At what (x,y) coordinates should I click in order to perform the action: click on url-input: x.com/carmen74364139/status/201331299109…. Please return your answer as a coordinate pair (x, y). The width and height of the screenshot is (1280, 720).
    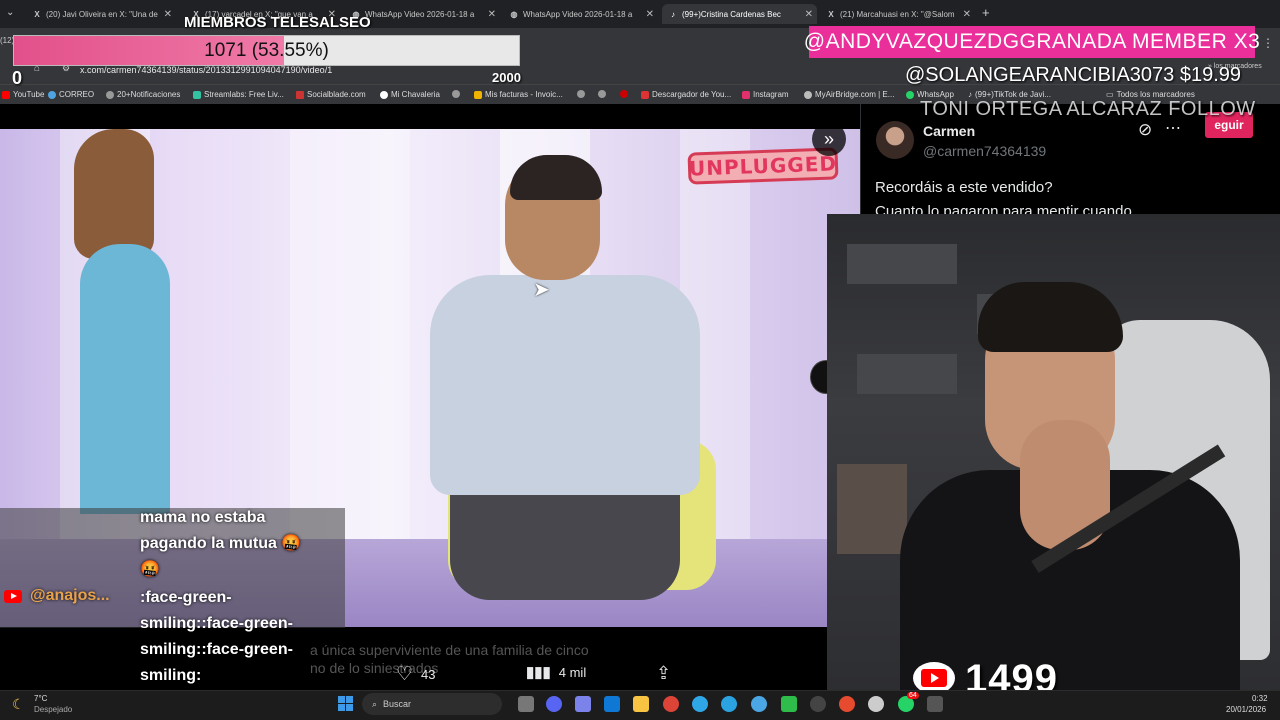
    Looking at the image, I should click on (206, 70).